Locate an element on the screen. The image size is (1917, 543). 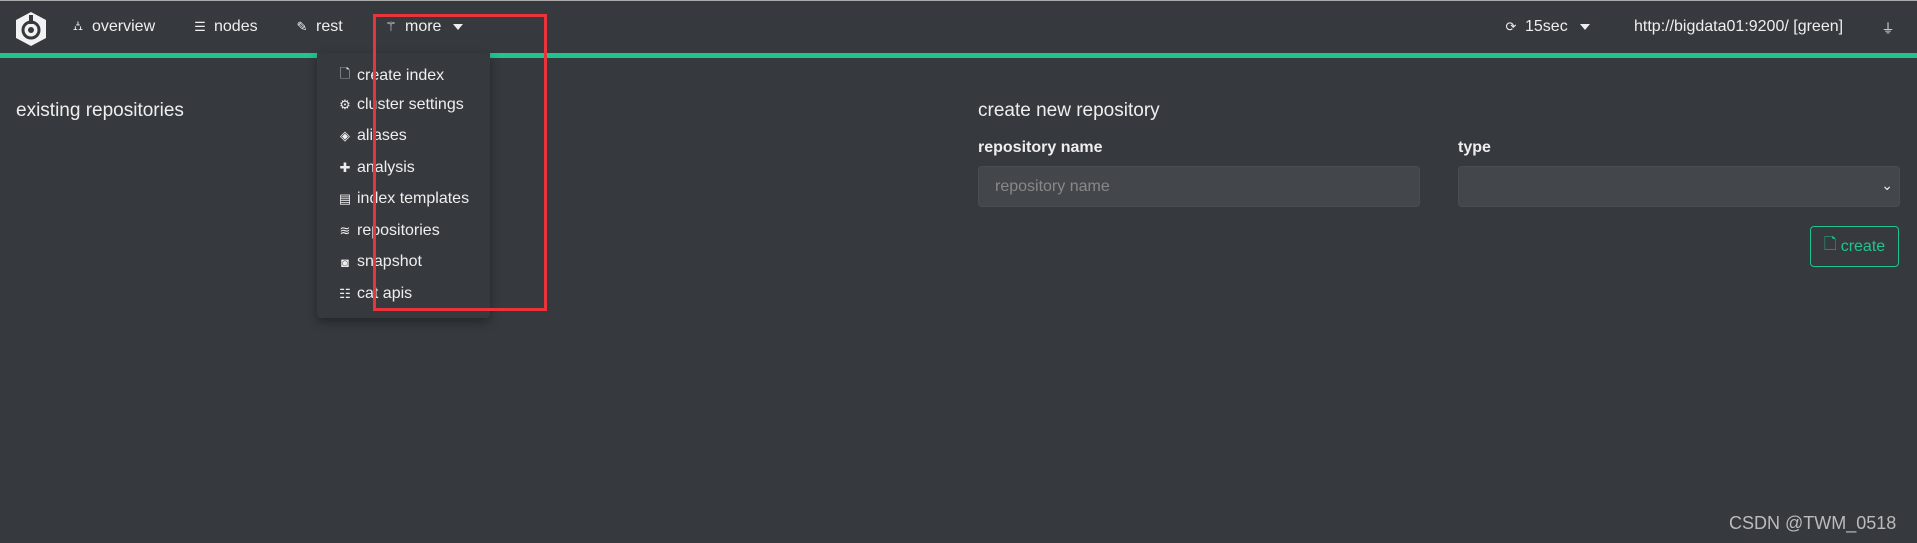
repository-name-label: repository name is located at coordinates (1040, 147).